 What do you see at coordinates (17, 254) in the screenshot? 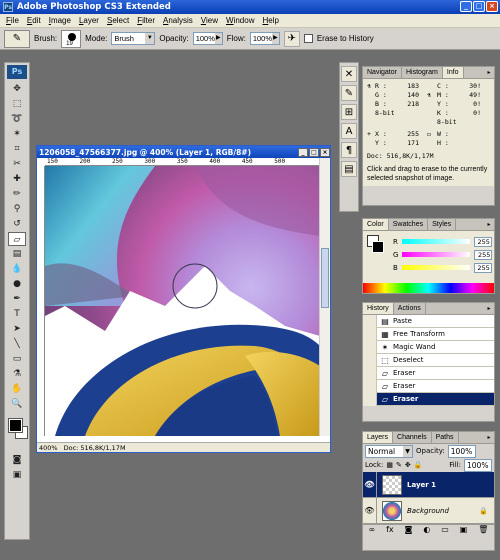
I see `gradient-tool-icon: ▤` at bounding box center [17, 254].